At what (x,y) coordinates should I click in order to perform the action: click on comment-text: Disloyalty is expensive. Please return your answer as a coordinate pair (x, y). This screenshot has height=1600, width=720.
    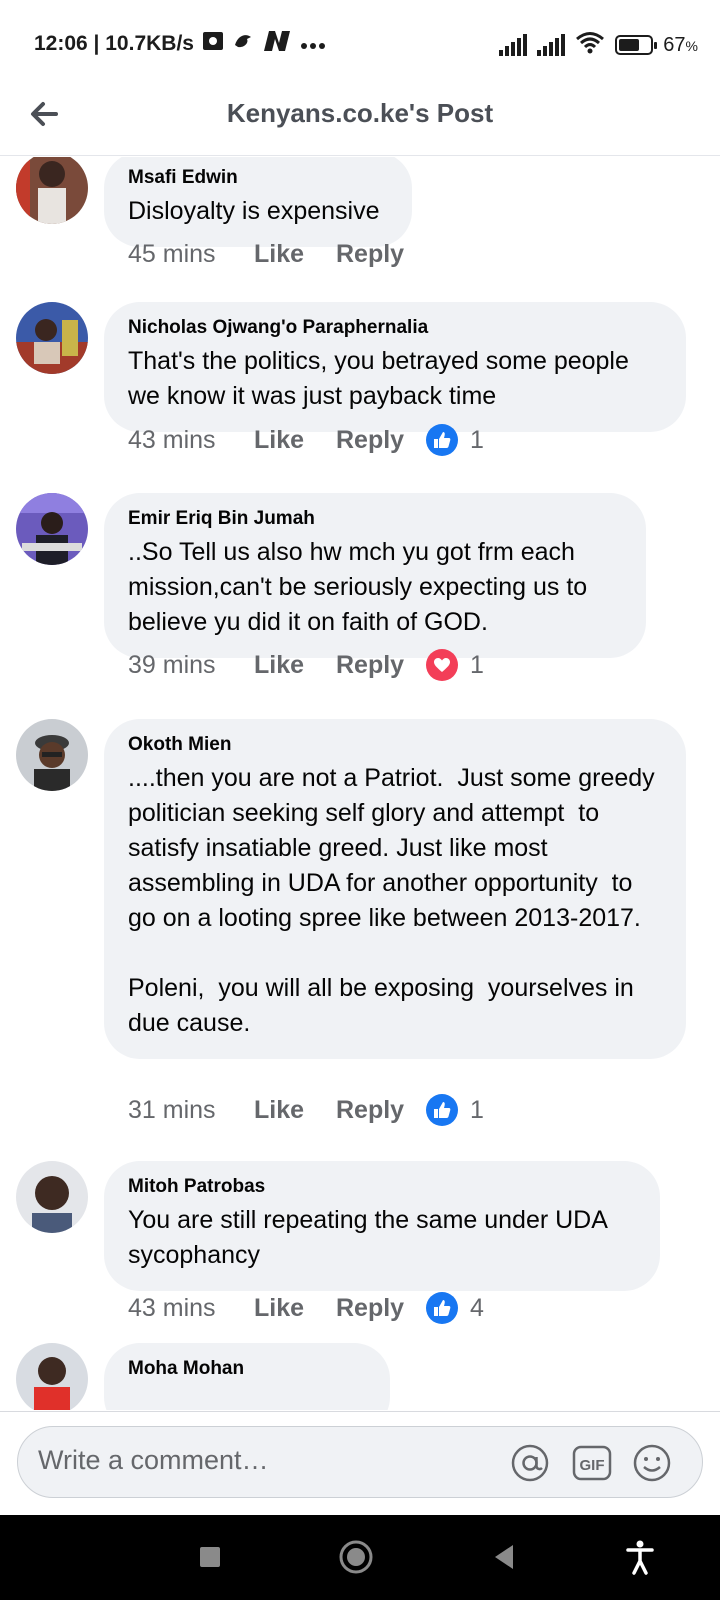
    Looking at the image, I should click on (254, 211).